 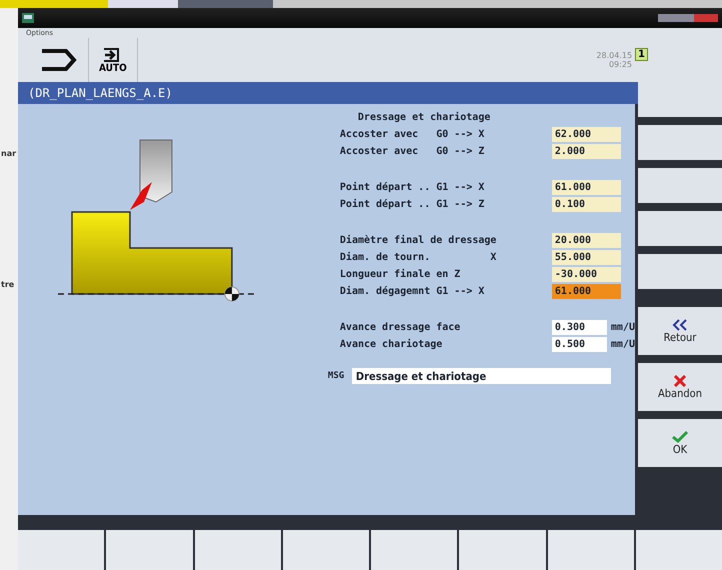 What do you see at coordinates (641, 54) in the screenshot?
I see `channel-badge: 1` at bounding box center [641, 54].